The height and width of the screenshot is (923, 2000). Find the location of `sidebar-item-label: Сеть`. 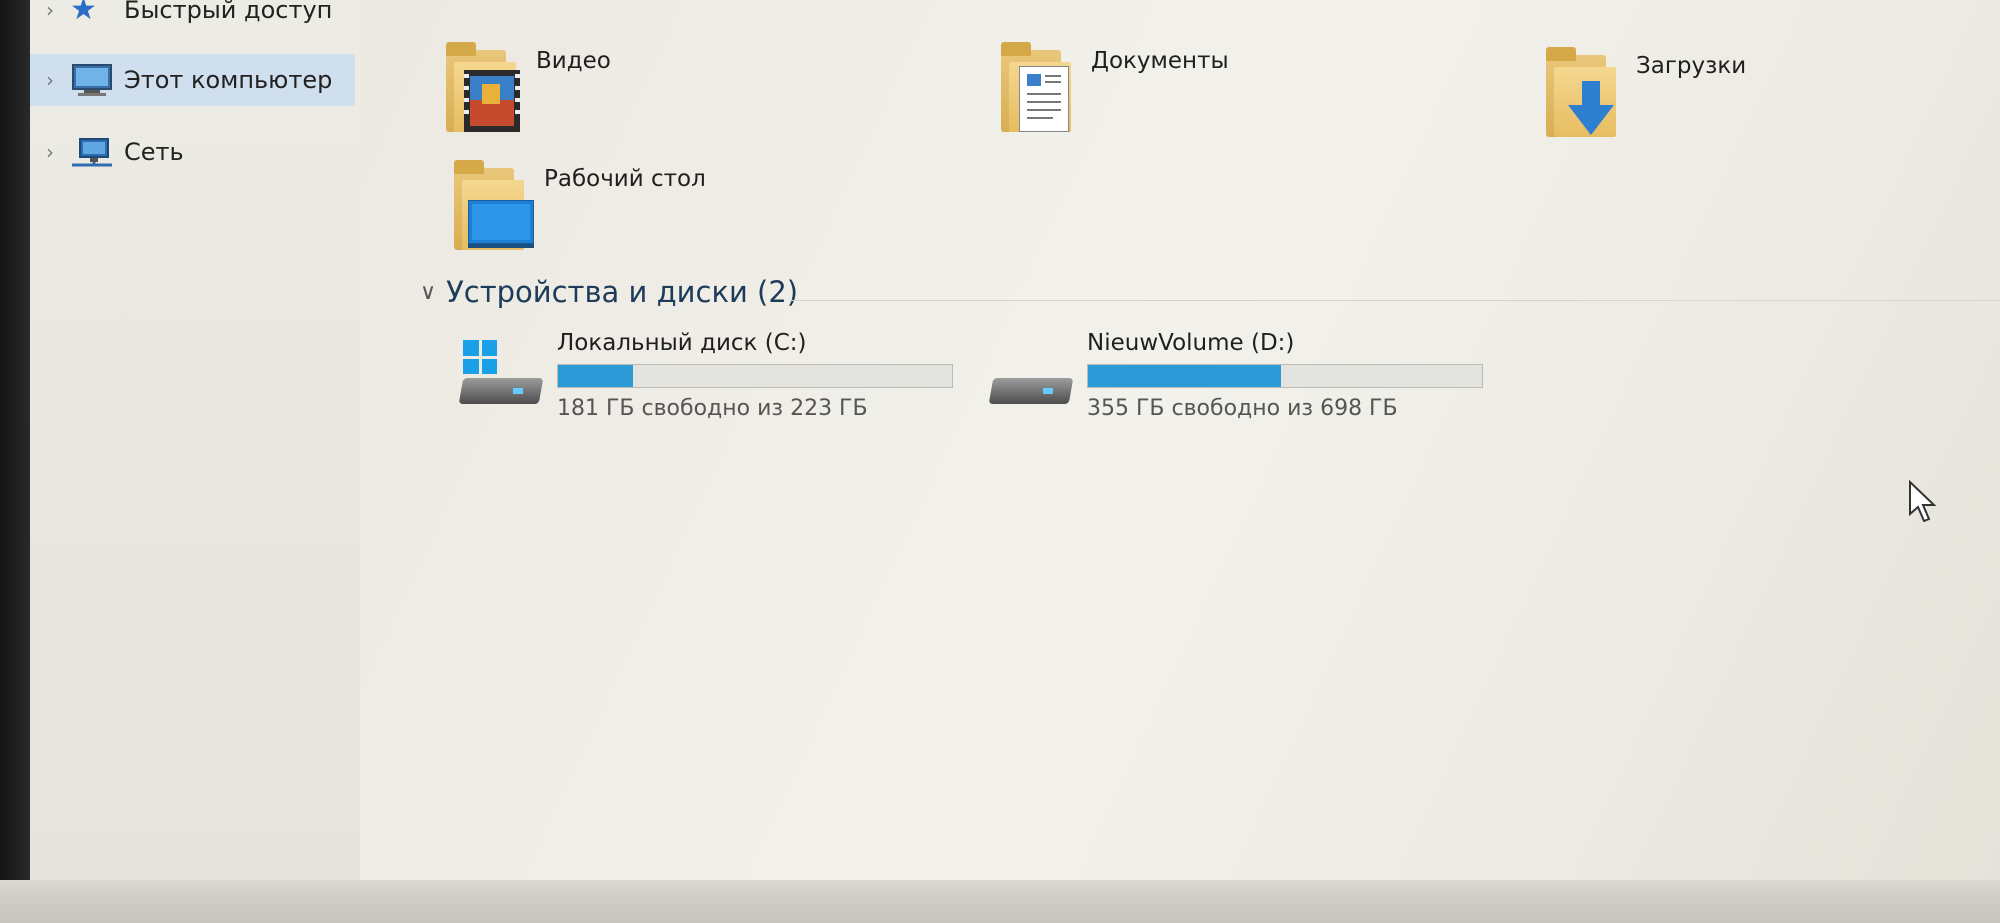

sidebar-item-label: Сеть is located at coordinates (154, 152).